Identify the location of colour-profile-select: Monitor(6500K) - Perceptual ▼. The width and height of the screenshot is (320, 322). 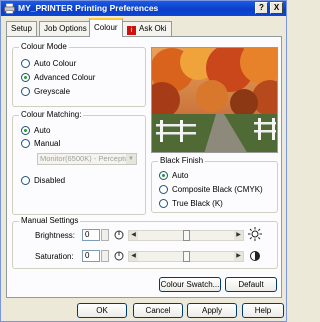
(87, 159).